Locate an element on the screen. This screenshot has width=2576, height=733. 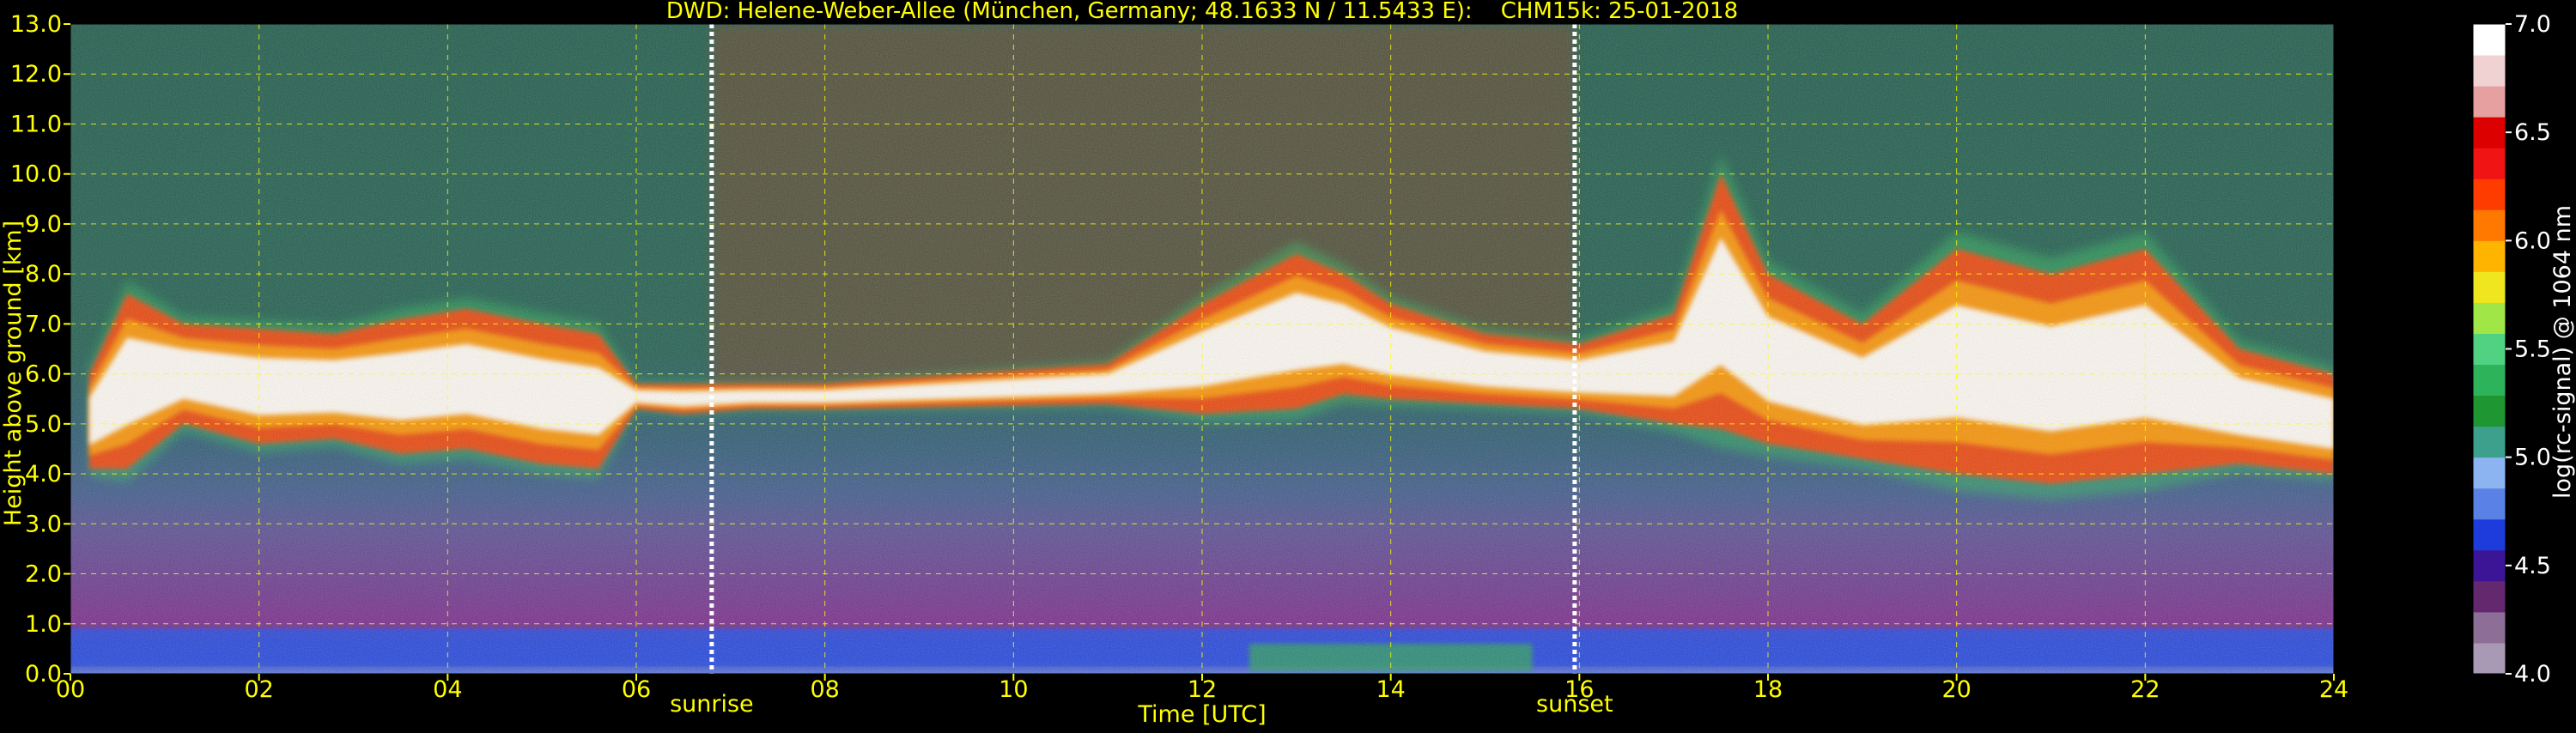
colorbar-tick-label: 7.0 is located at coordinates (2532, 24).